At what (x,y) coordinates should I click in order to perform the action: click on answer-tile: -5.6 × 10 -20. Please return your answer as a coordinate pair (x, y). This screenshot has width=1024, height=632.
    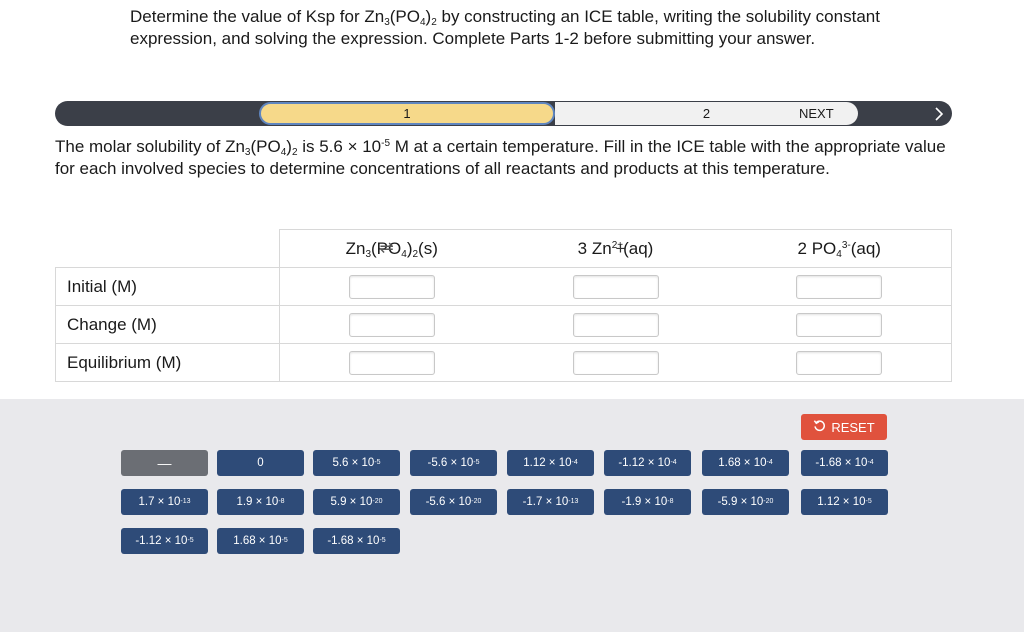
    Looking at the image, I should click on (453, 502).